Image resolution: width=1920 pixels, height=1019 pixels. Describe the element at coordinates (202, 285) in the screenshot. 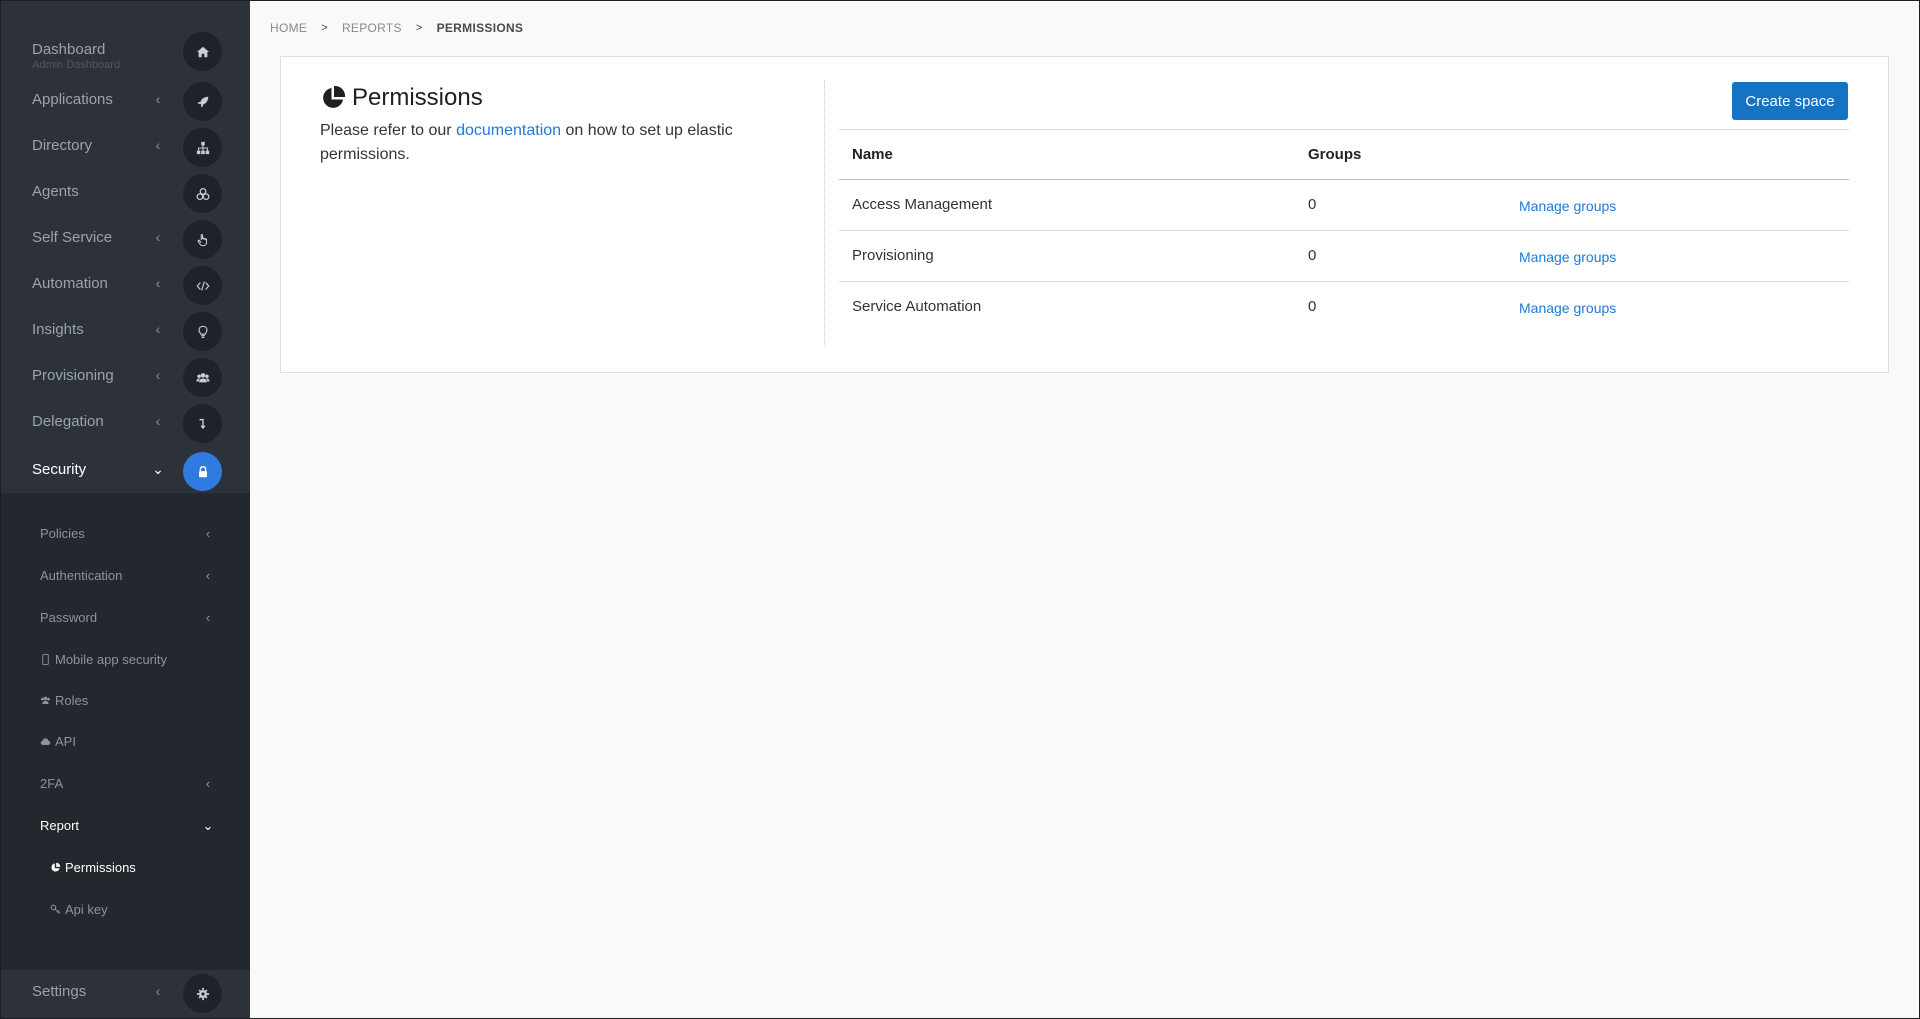

I see `code-icon` at that location.